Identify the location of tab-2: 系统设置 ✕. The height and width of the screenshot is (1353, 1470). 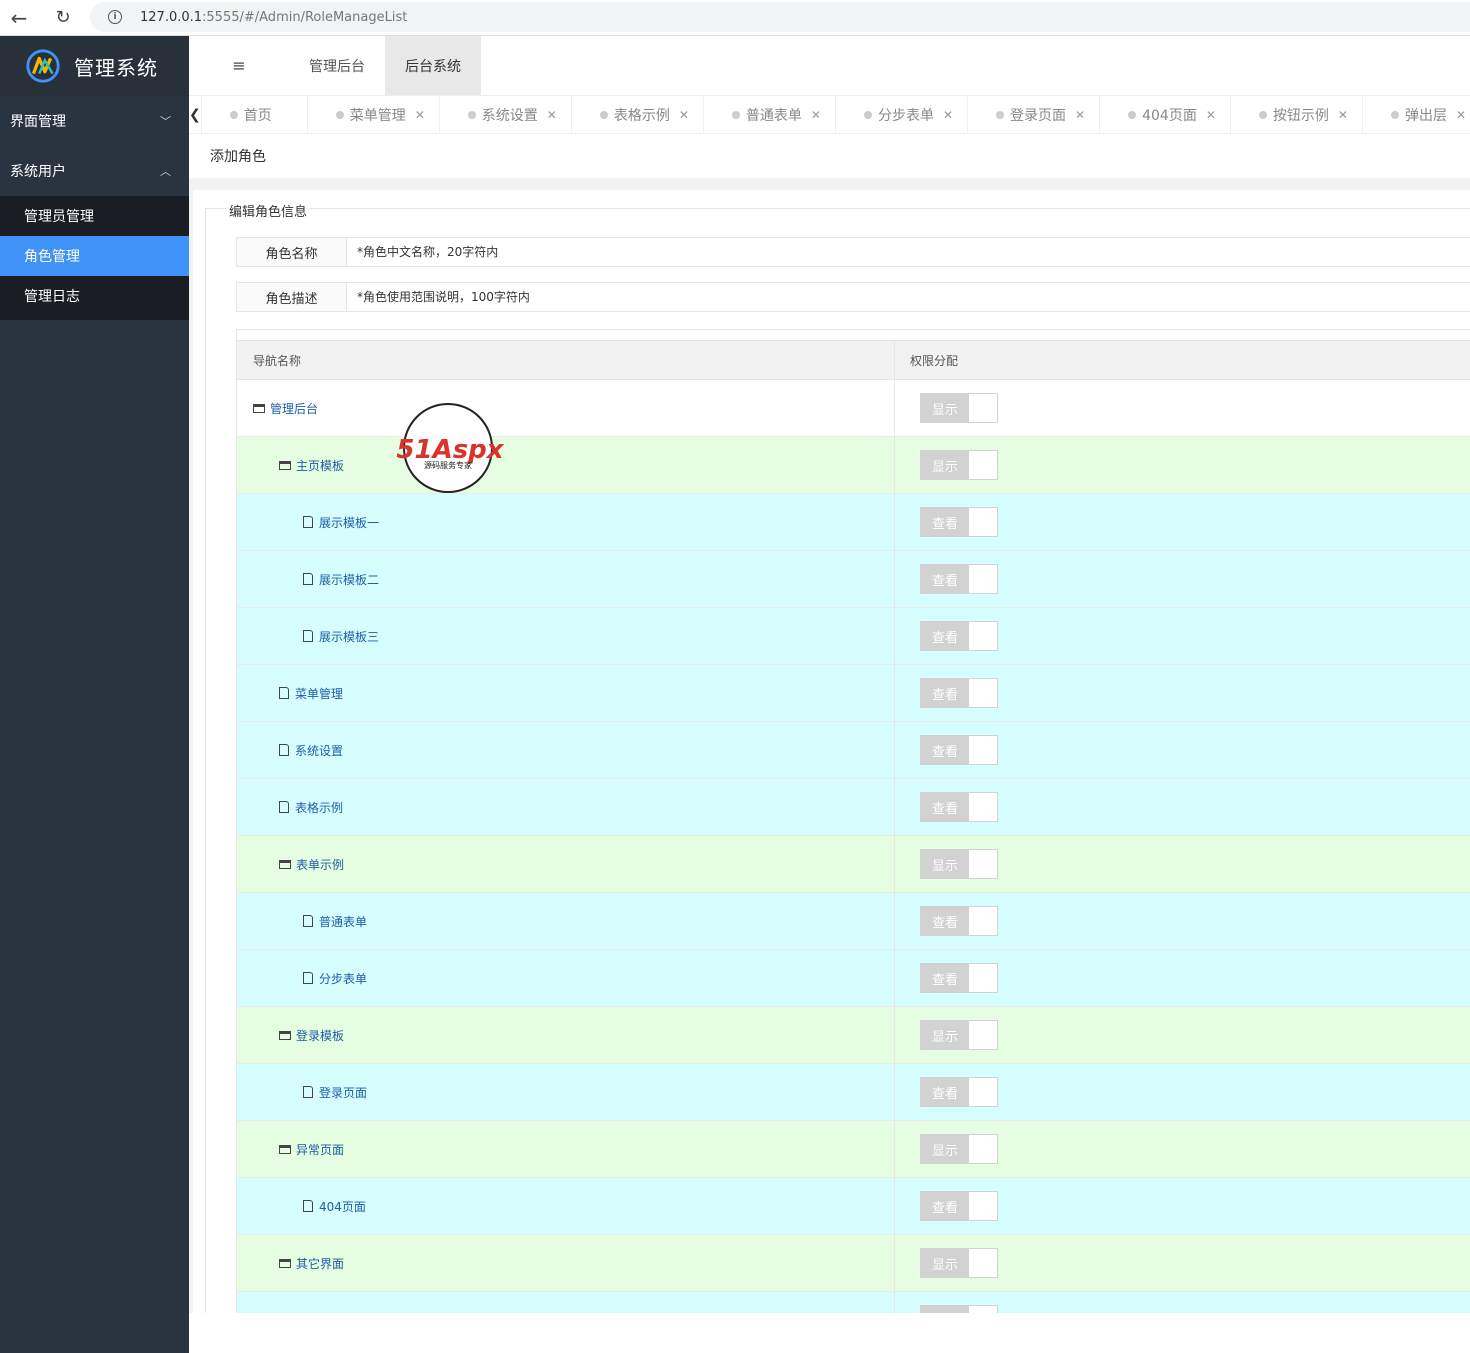
(506, 114).